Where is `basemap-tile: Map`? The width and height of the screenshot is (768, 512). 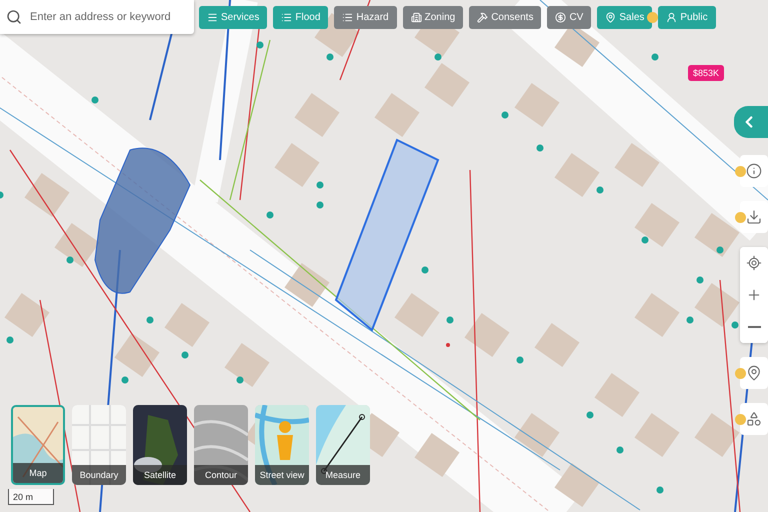
basemap-tile: Map is located at coordinates (38, 445).